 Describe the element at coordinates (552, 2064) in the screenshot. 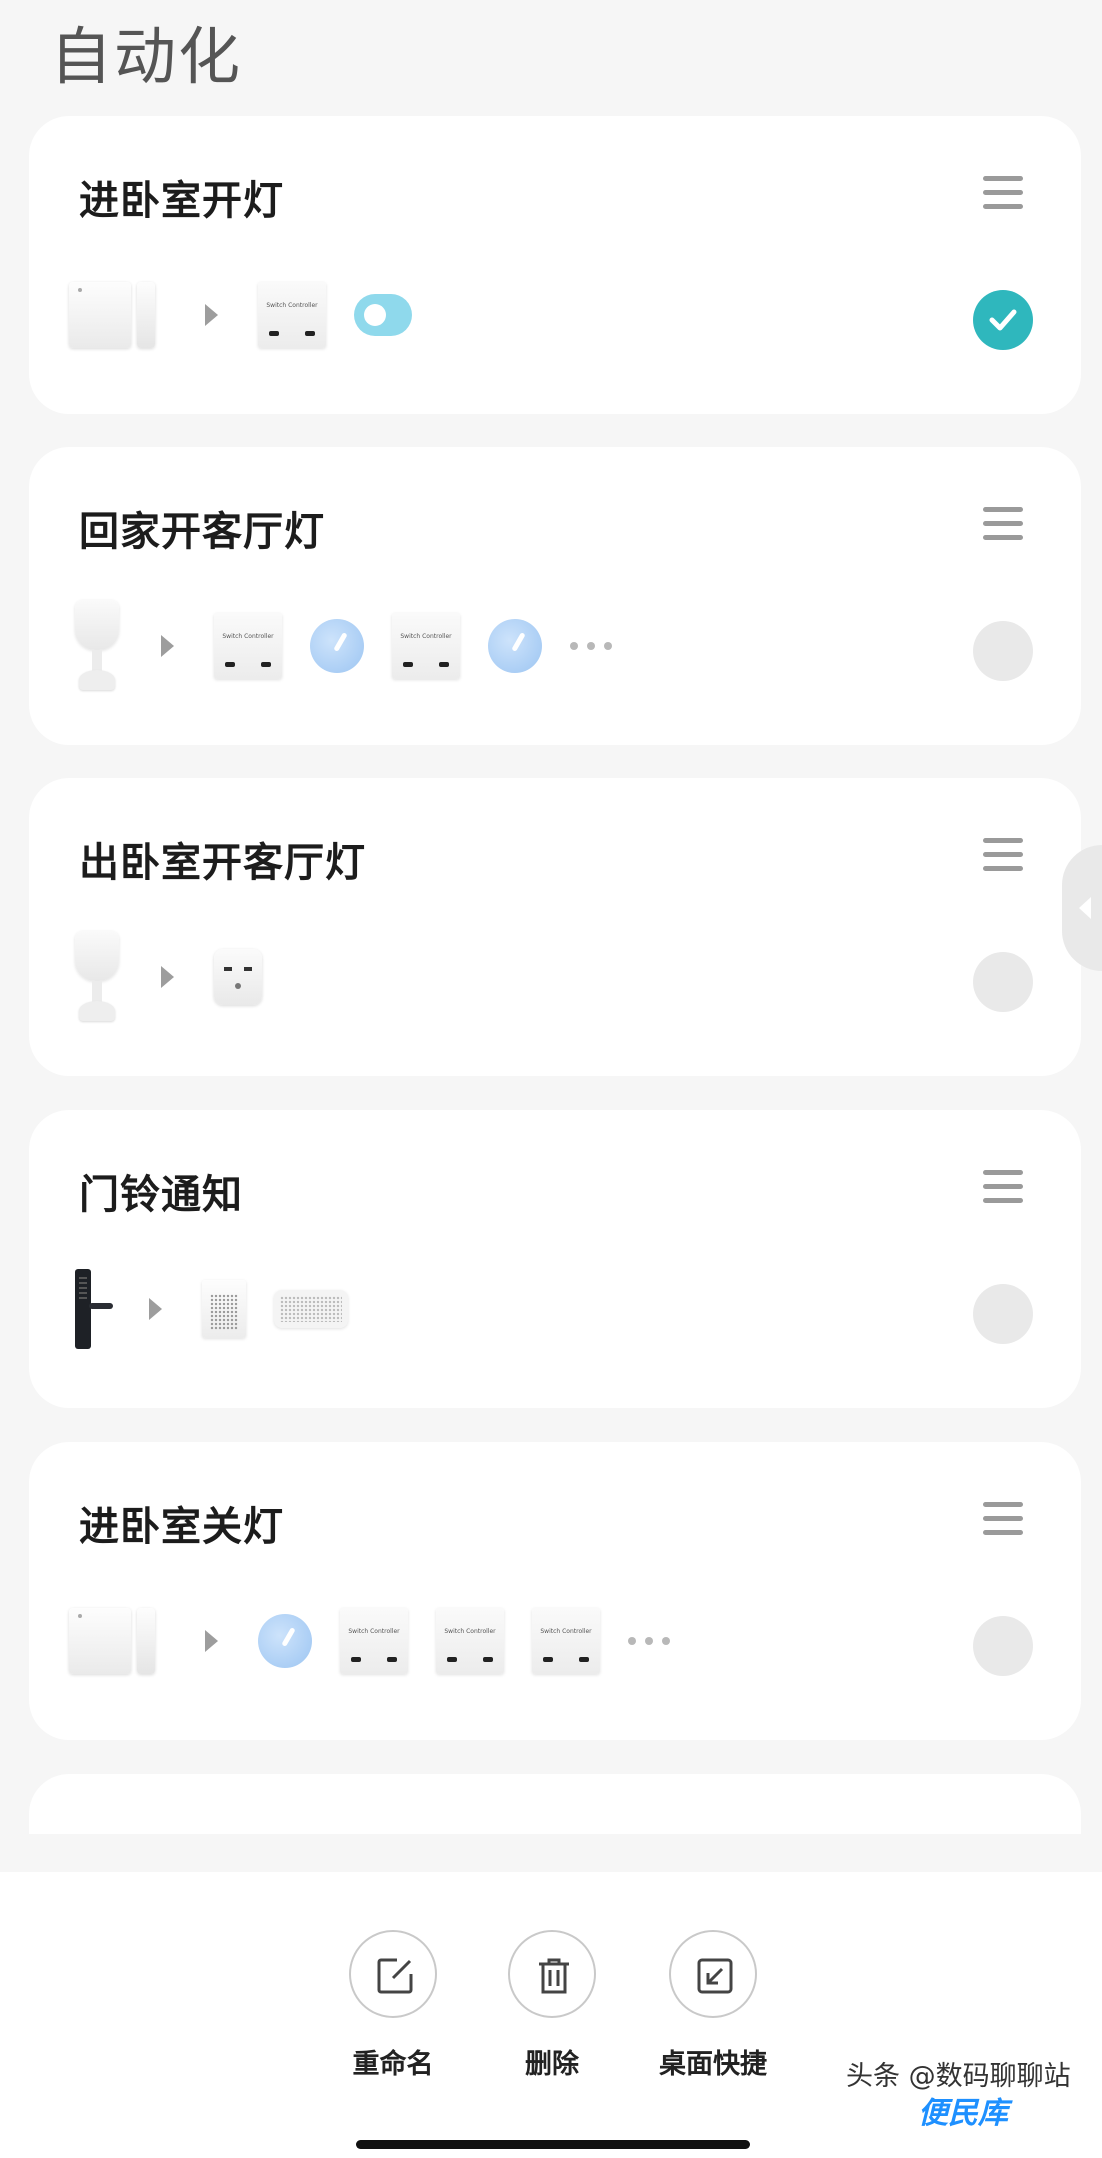

I see `delete-label: 删除` at that location.